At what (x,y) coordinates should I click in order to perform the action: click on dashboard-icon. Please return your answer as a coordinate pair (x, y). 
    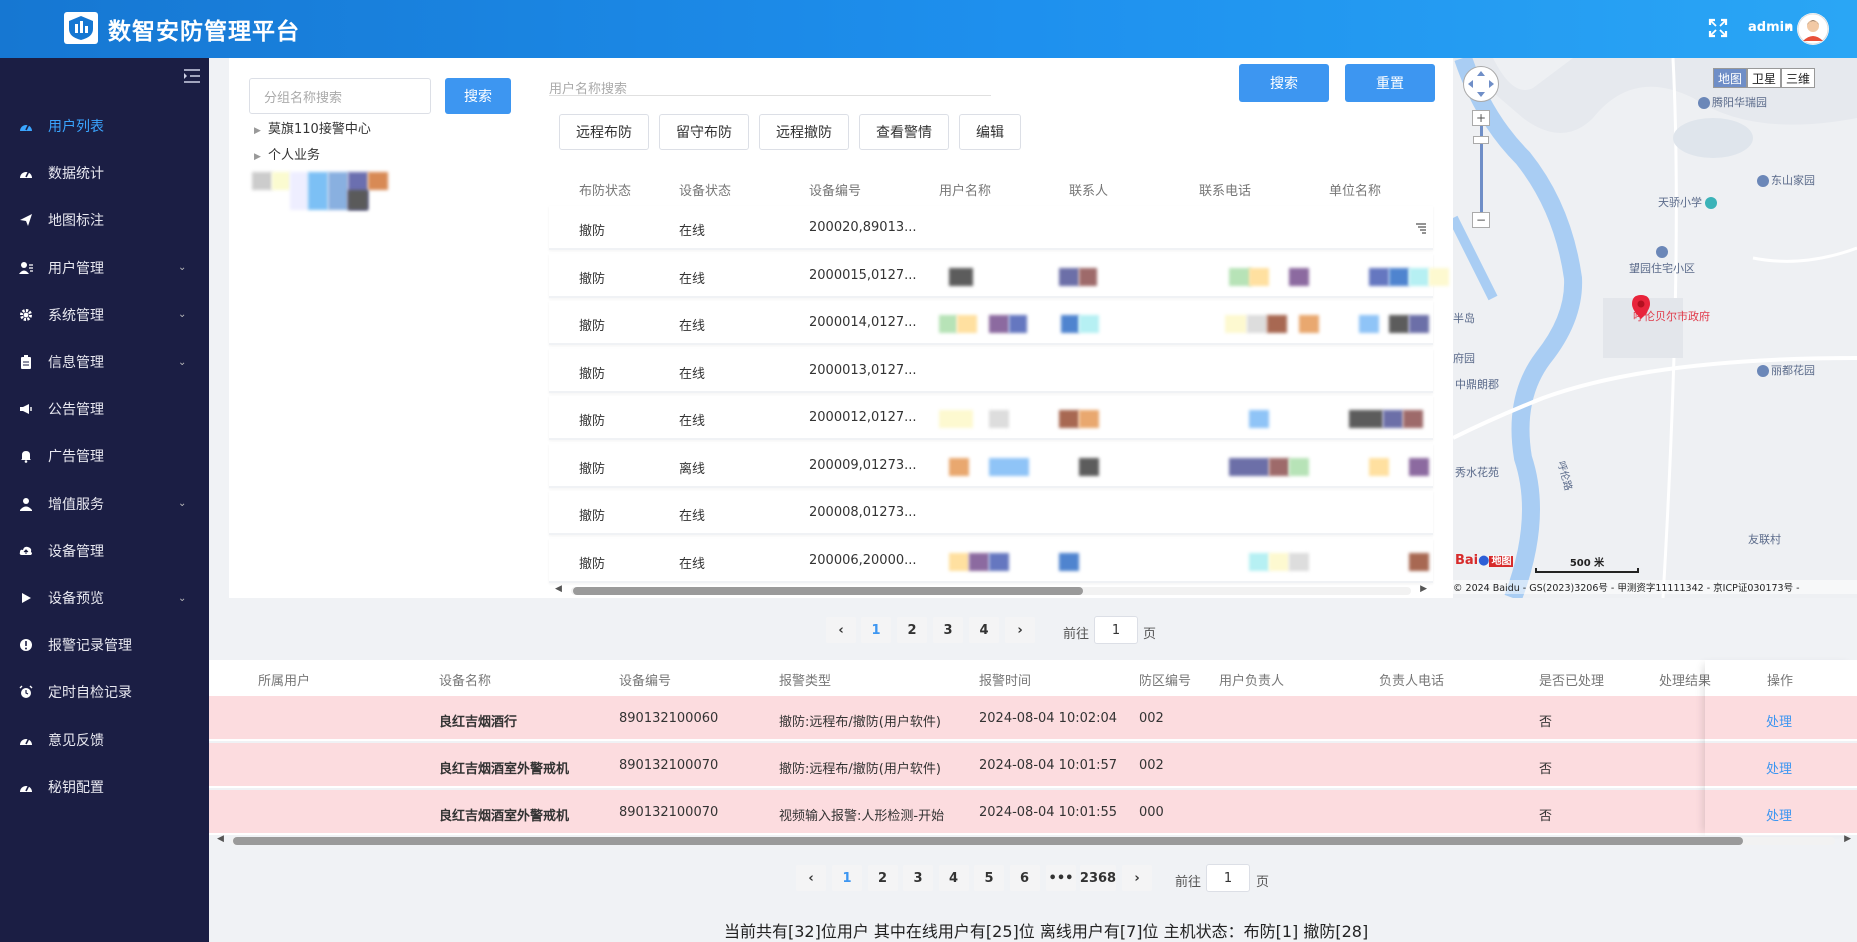
    Looking at the image, I should click on (26, 787).